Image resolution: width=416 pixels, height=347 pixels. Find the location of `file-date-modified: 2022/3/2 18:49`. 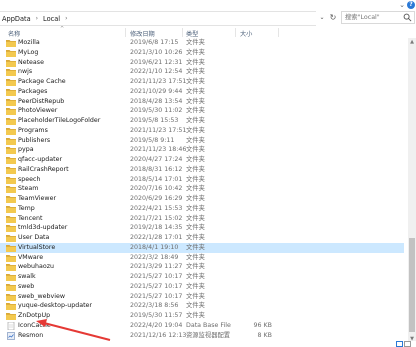

file-date-modified: 2022/3/2 18:49 is located at coordinates (154, 257).